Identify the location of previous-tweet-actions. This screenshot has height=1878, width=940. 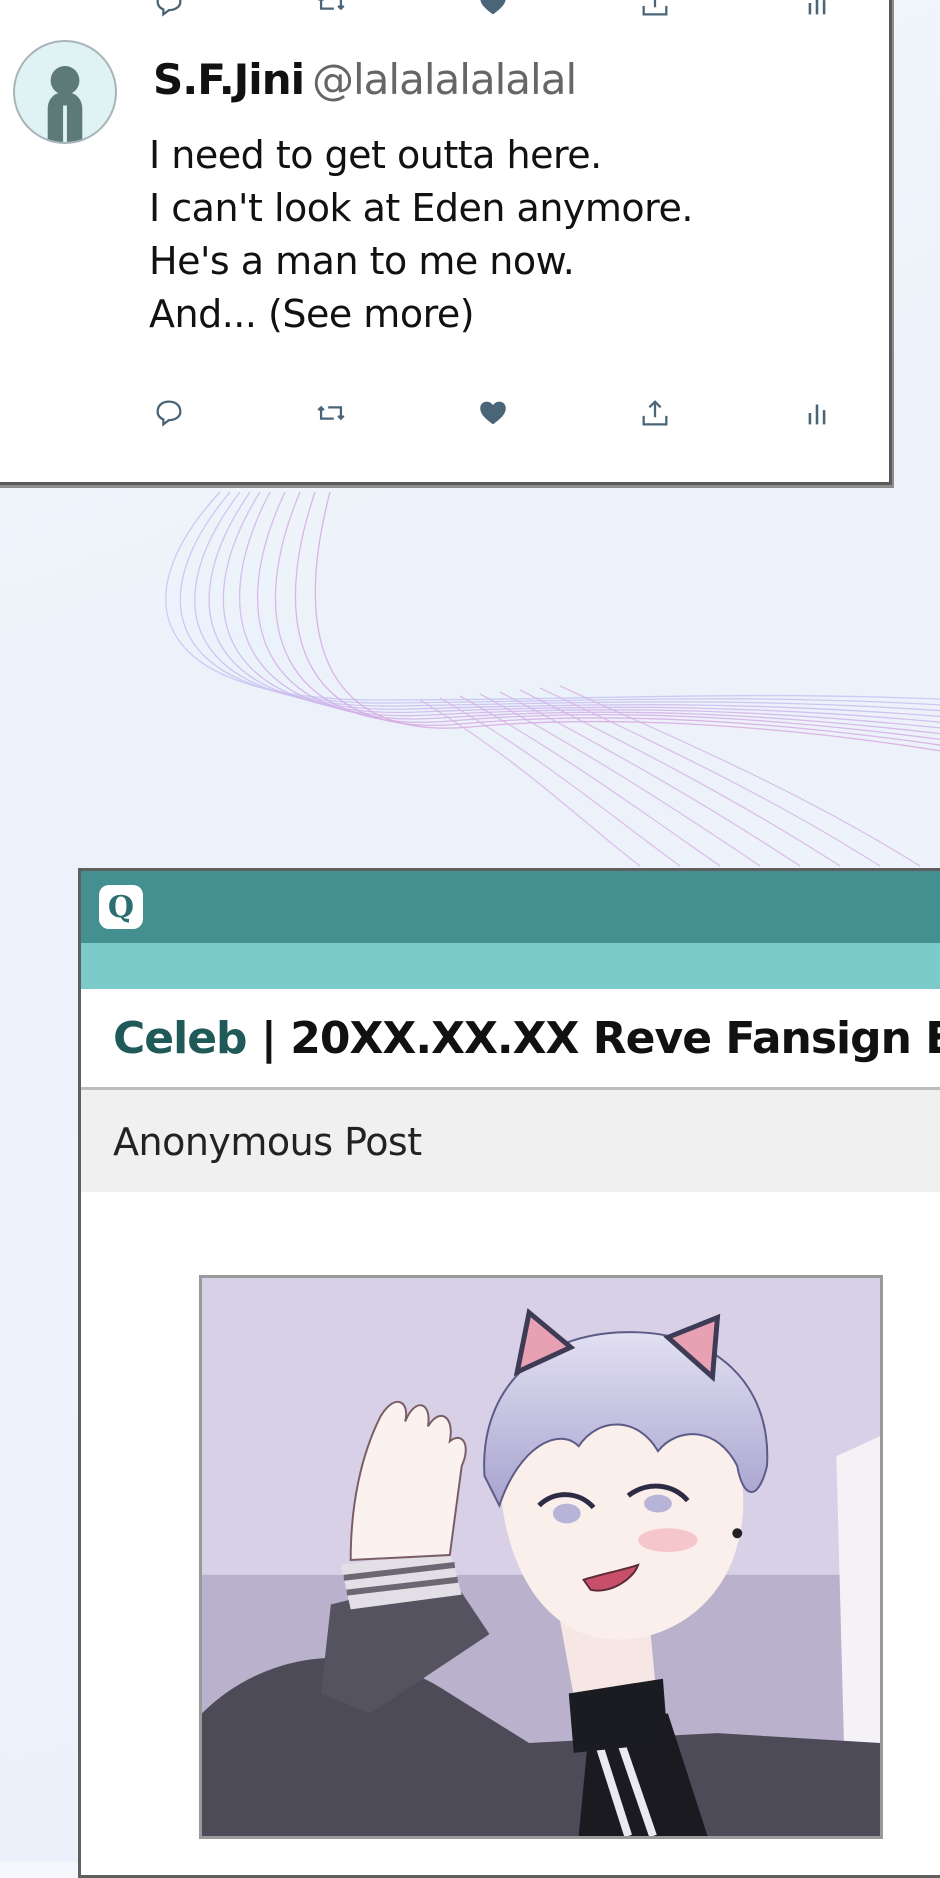
(444, 13).